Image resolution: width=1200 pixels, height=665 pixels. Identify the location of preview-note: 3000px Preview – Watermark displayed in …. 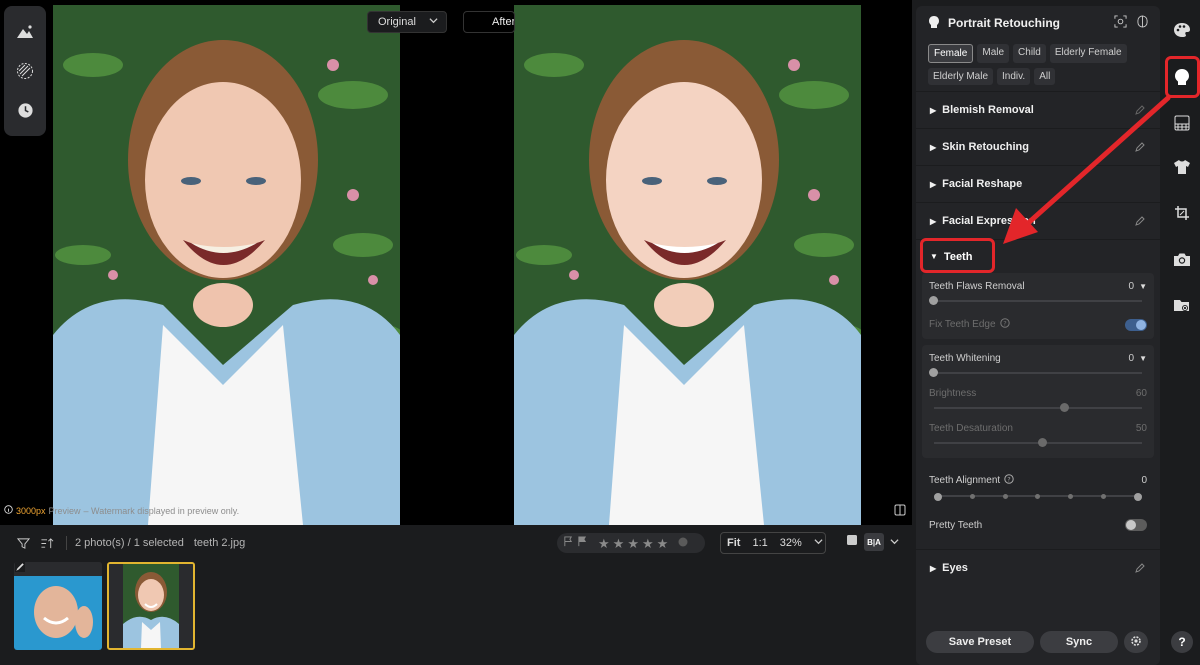
(121, 510).